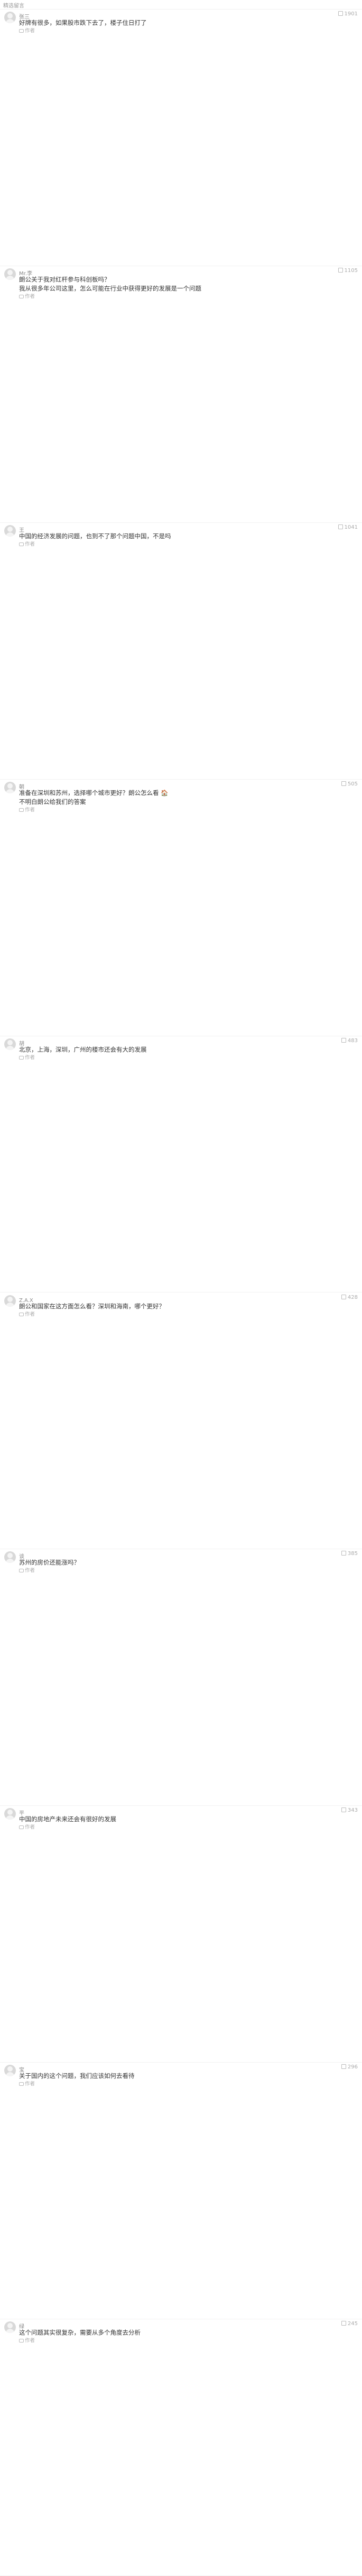  Describe the element at coordinates (188, 272) in the screenshot. I see `comment-header: Mr.李 1105` at that location.